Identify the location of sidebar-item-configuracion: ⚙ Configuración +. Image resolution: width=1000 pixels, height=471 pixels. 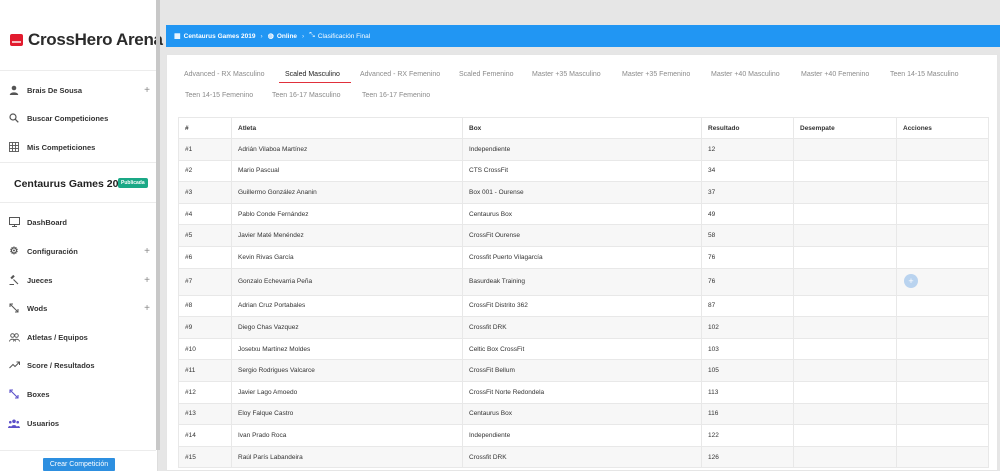
(81, 251).